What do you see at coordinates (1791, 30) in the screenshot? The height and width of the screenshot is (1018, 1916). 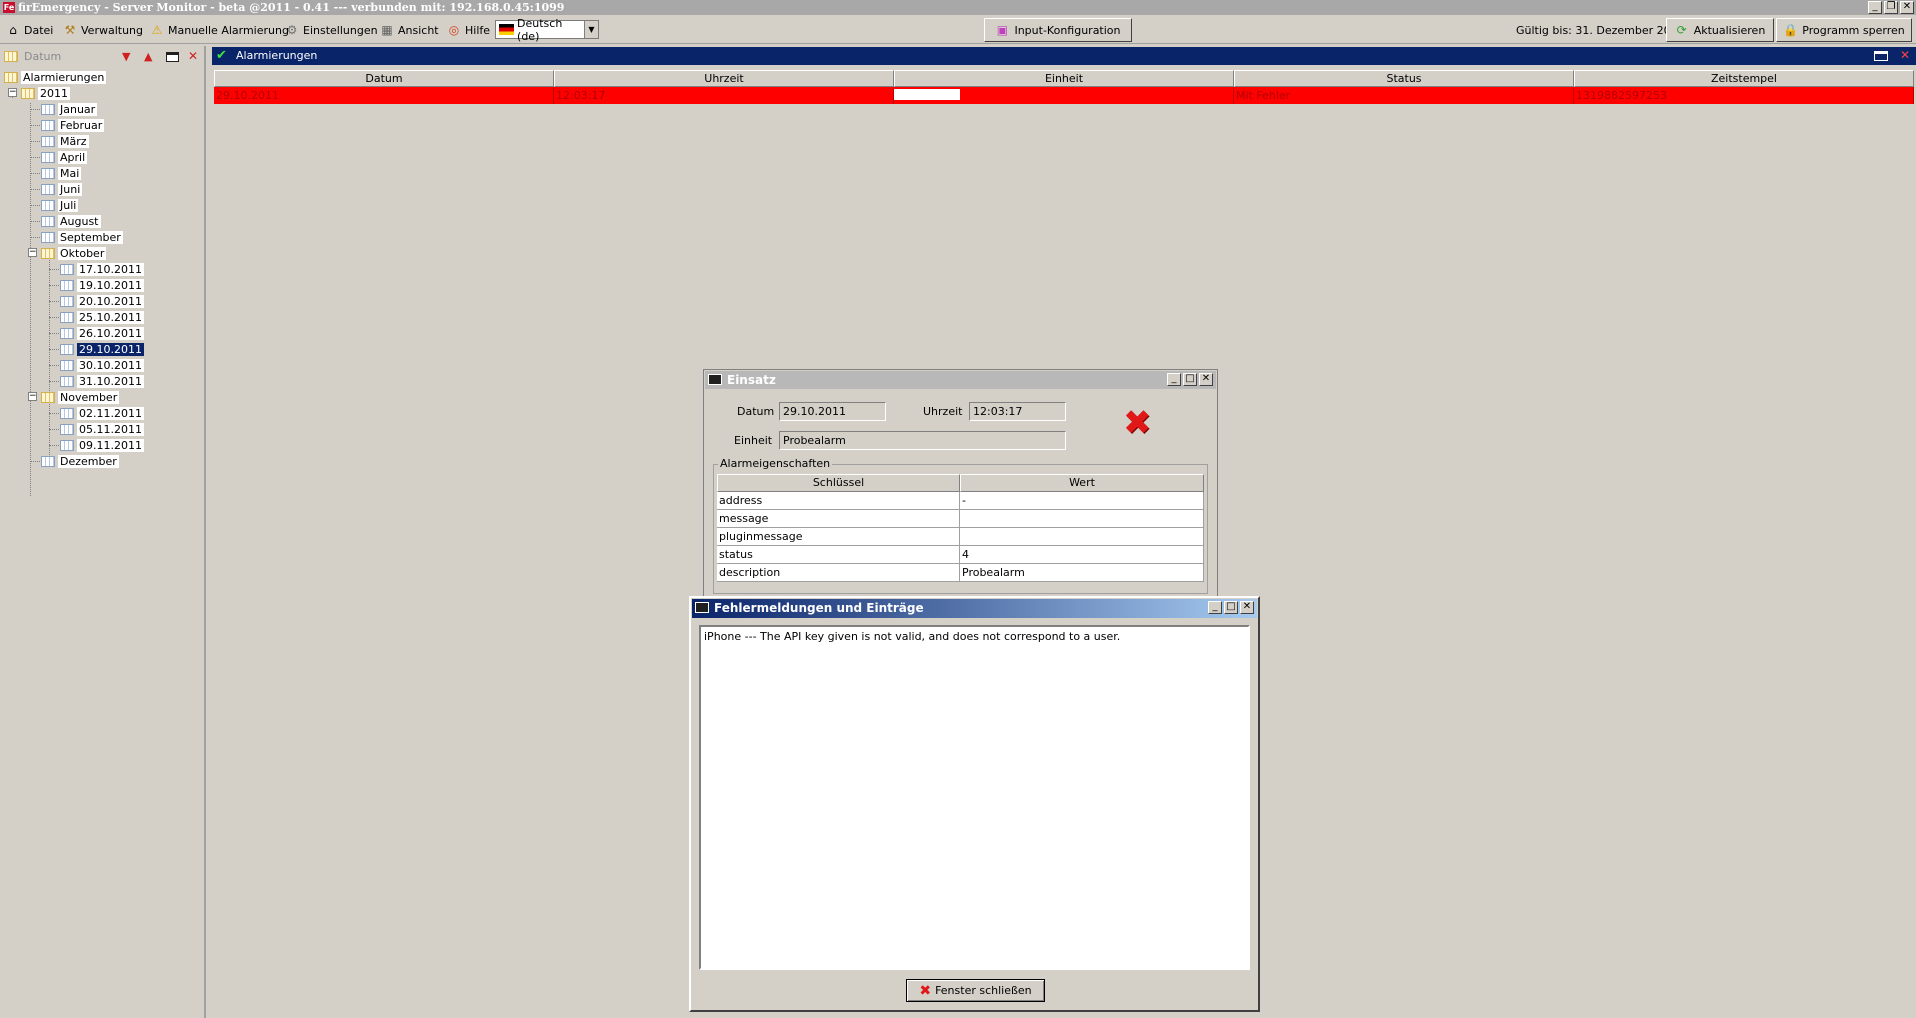 I see `lock-icon: 🔒` at bounding box center [1791, 30].